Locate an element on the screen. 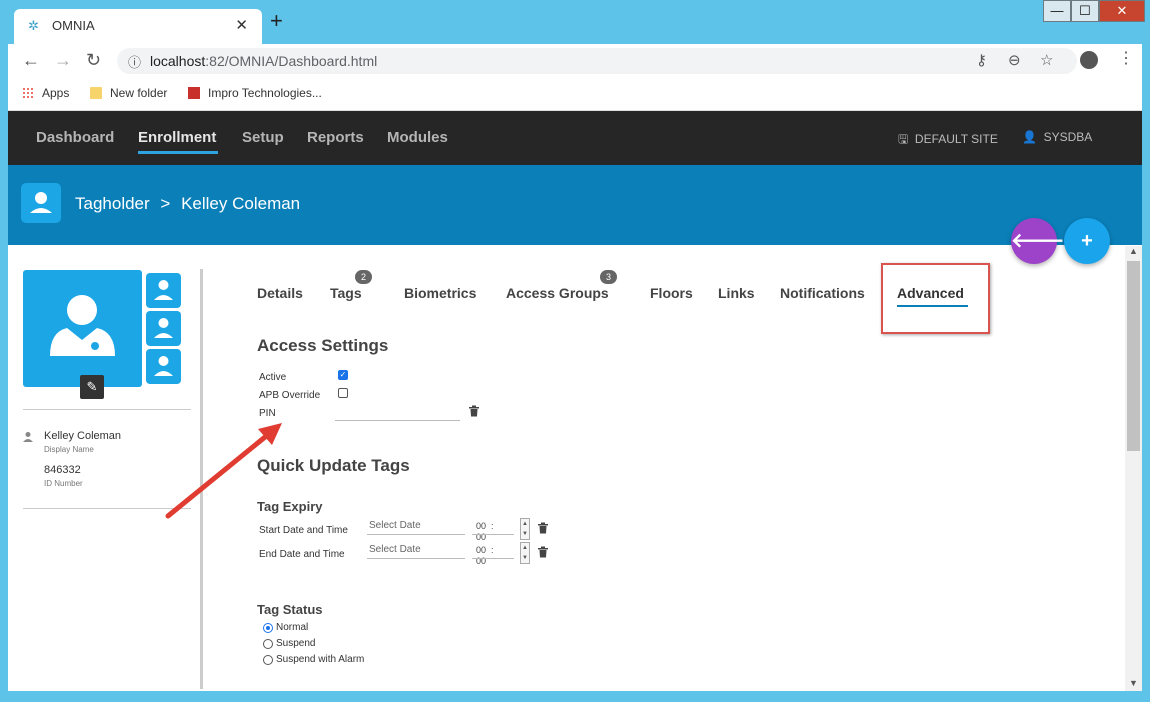 Image resolution: width=1150 pixels, height=702 pixels. start-time-spinner: ▲ ▼ is located at coordinates (525, 529).